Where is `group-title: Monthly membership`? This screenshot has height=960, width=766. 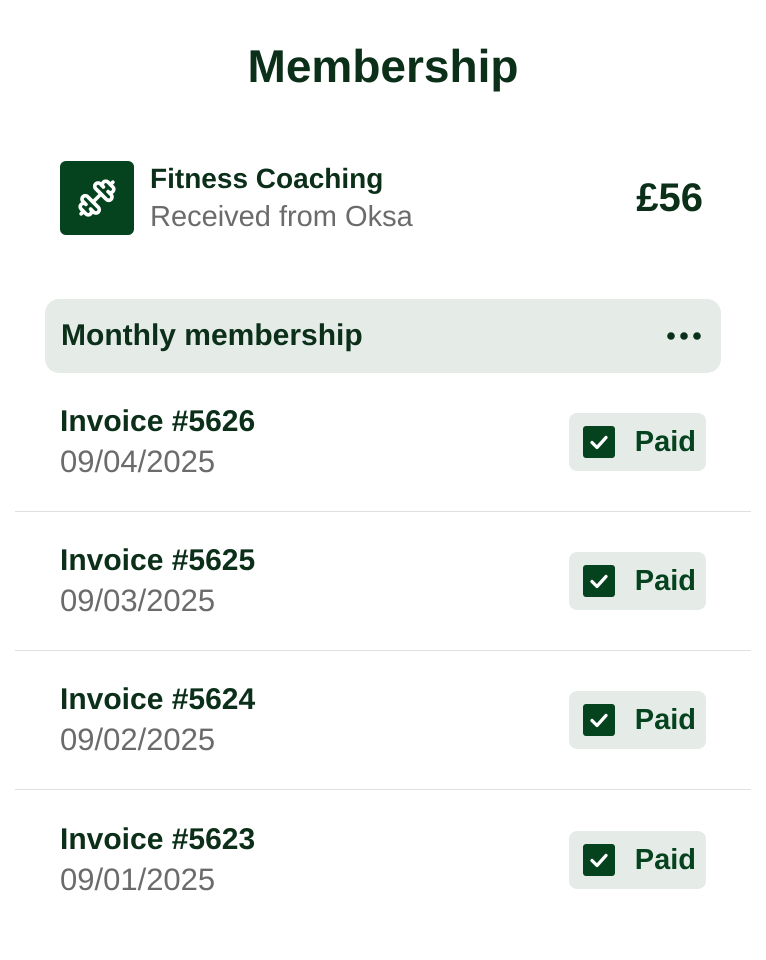 group-title: Monthly membership is located at coordinates (212, 336).